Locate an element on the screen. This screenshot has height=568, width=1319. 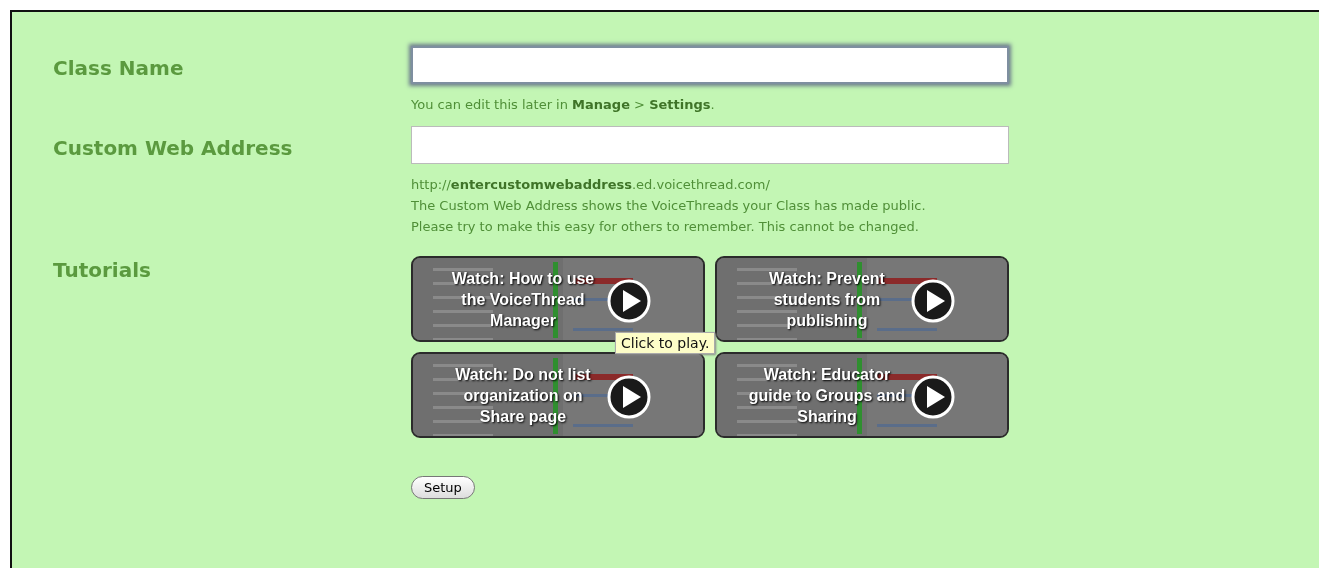
video-thumbnail: Watch: Educator guide to Groups and Sharing is located at coordinates (862, 395).